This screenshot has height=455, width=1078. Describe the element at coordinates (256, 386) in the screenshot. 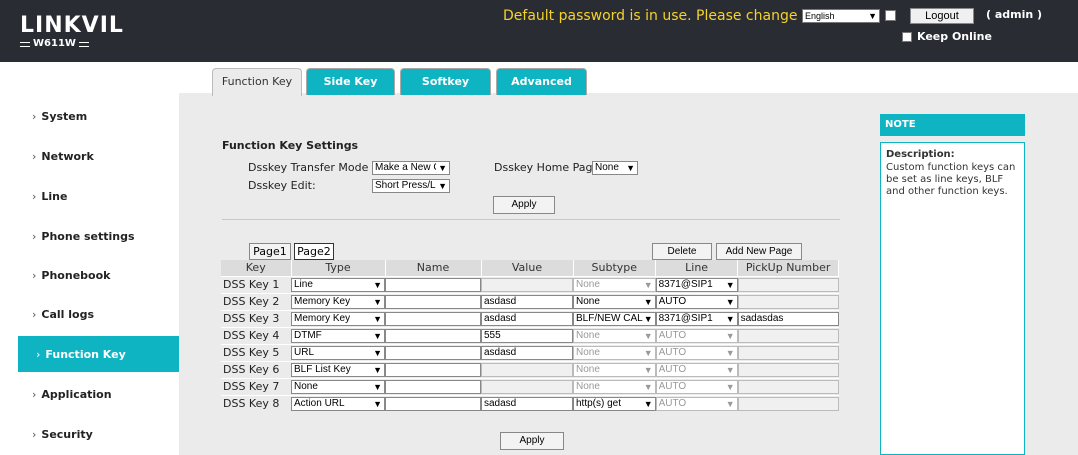

I see `key-label: DSS Key 7` at that location.